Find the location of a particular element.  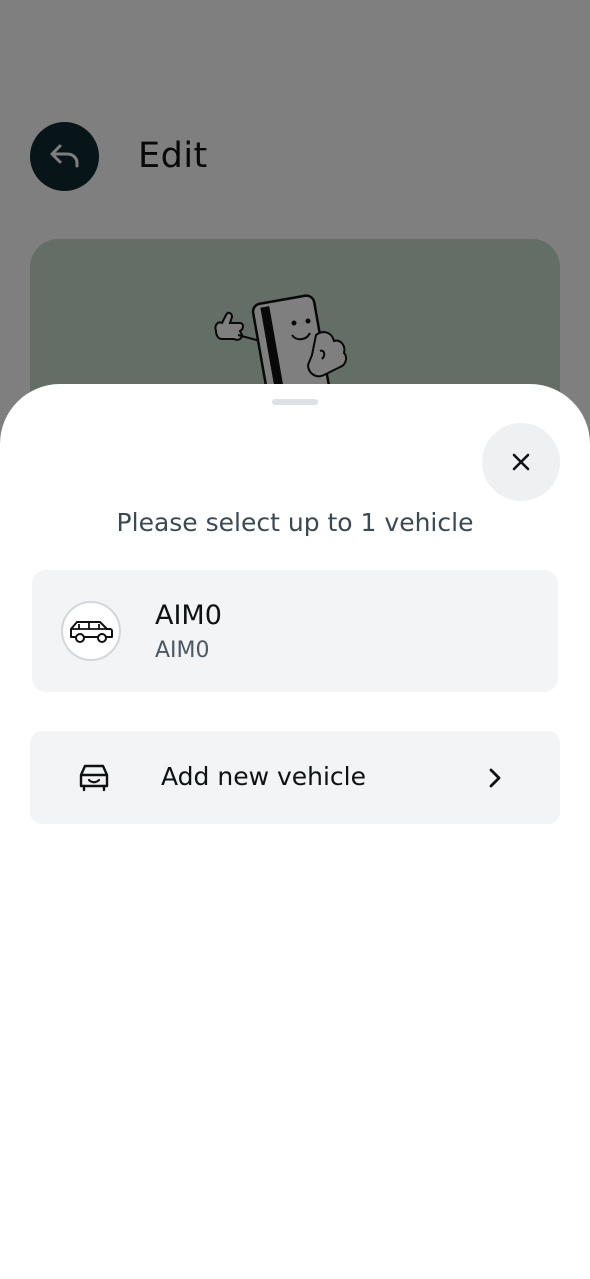

car-front-icon is located at coordinates (94, 778).